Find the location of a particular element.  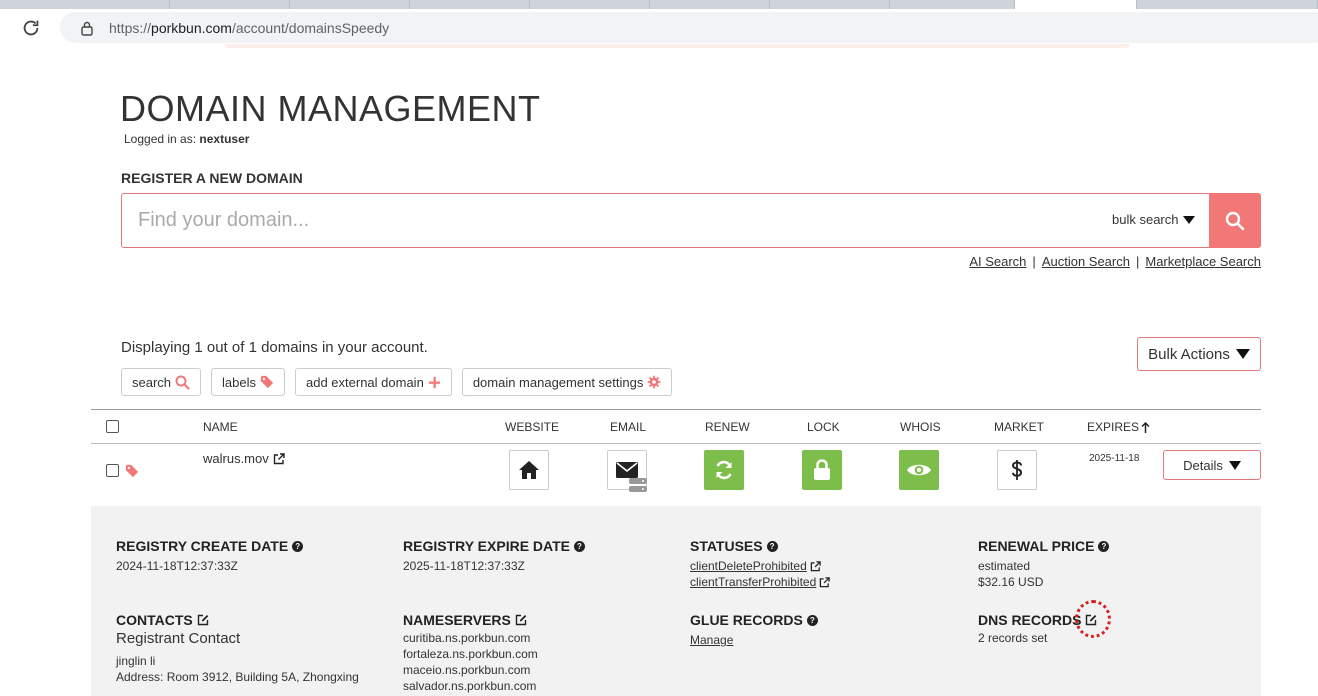

auction-search-link: Auction Search is located at coordinates (1086, 261).